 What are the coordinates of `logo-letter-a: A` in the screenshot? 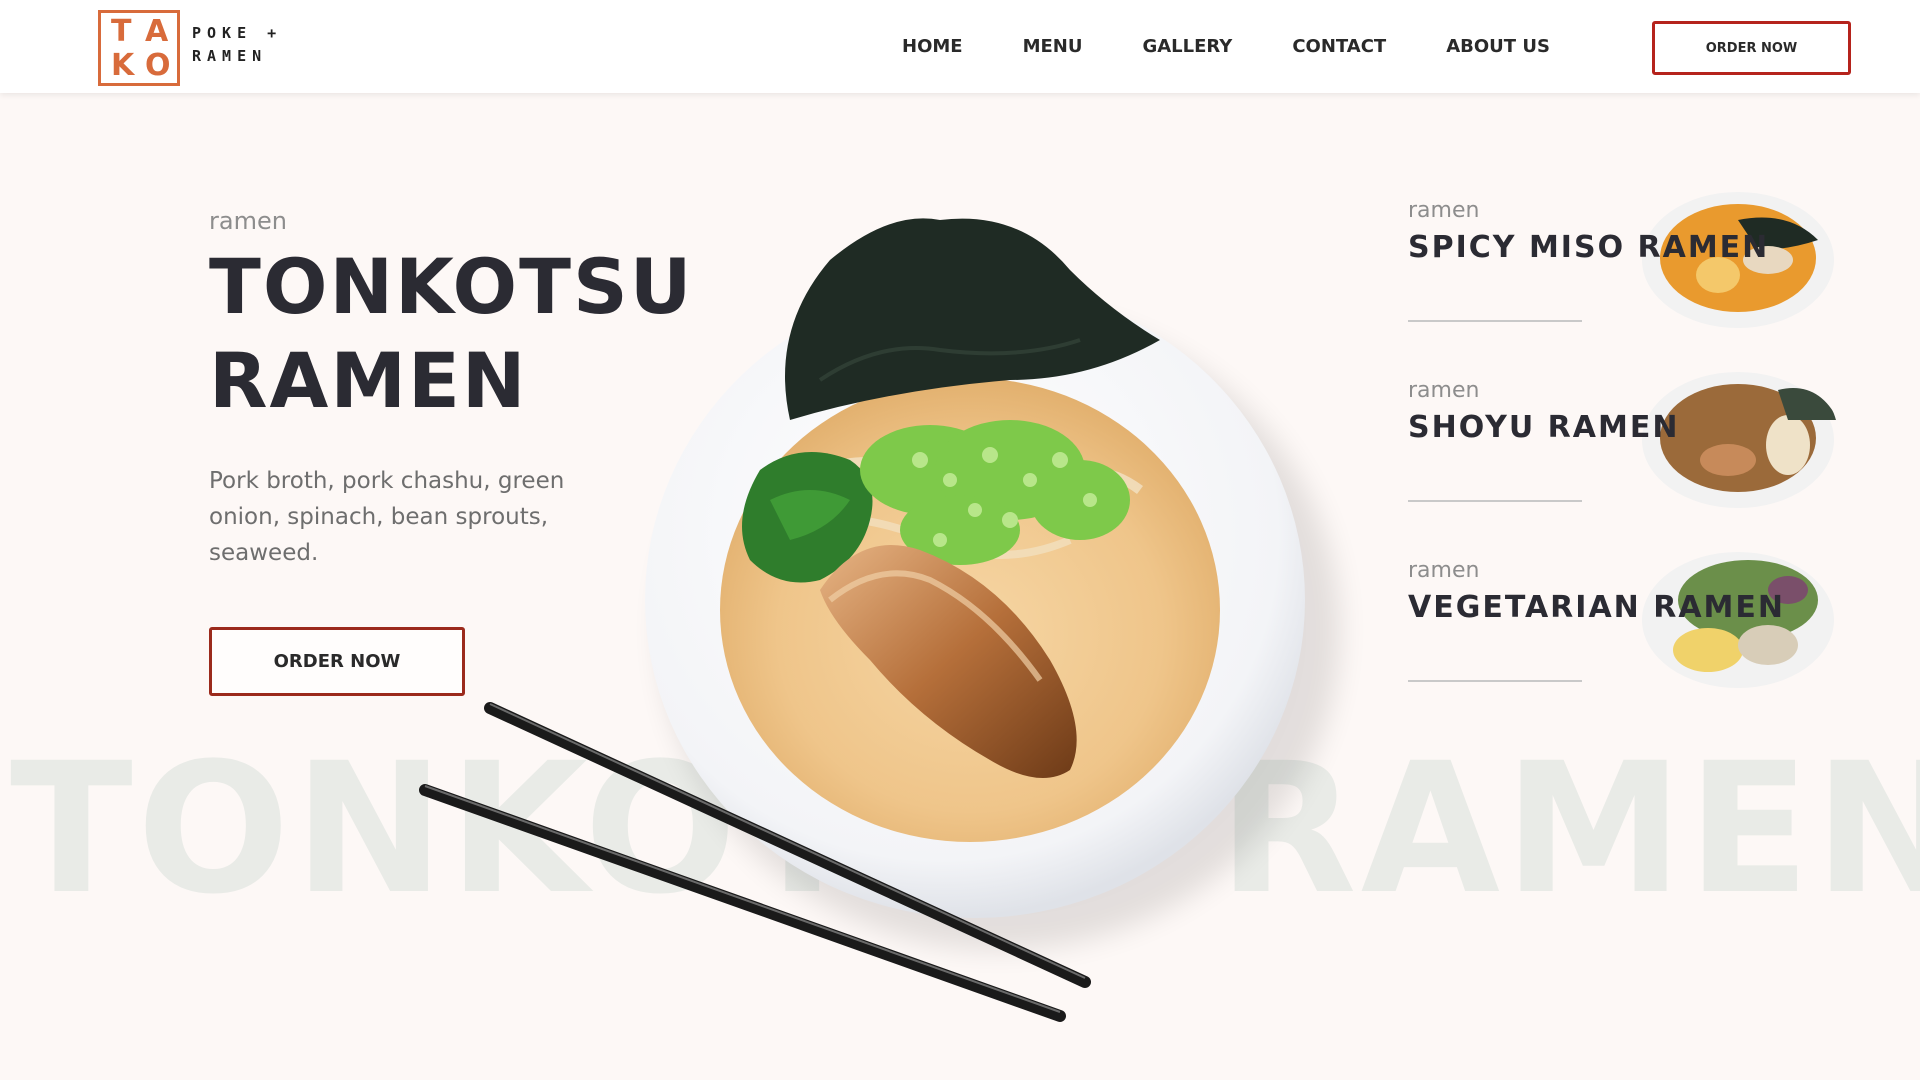 It's located at (157, 31).